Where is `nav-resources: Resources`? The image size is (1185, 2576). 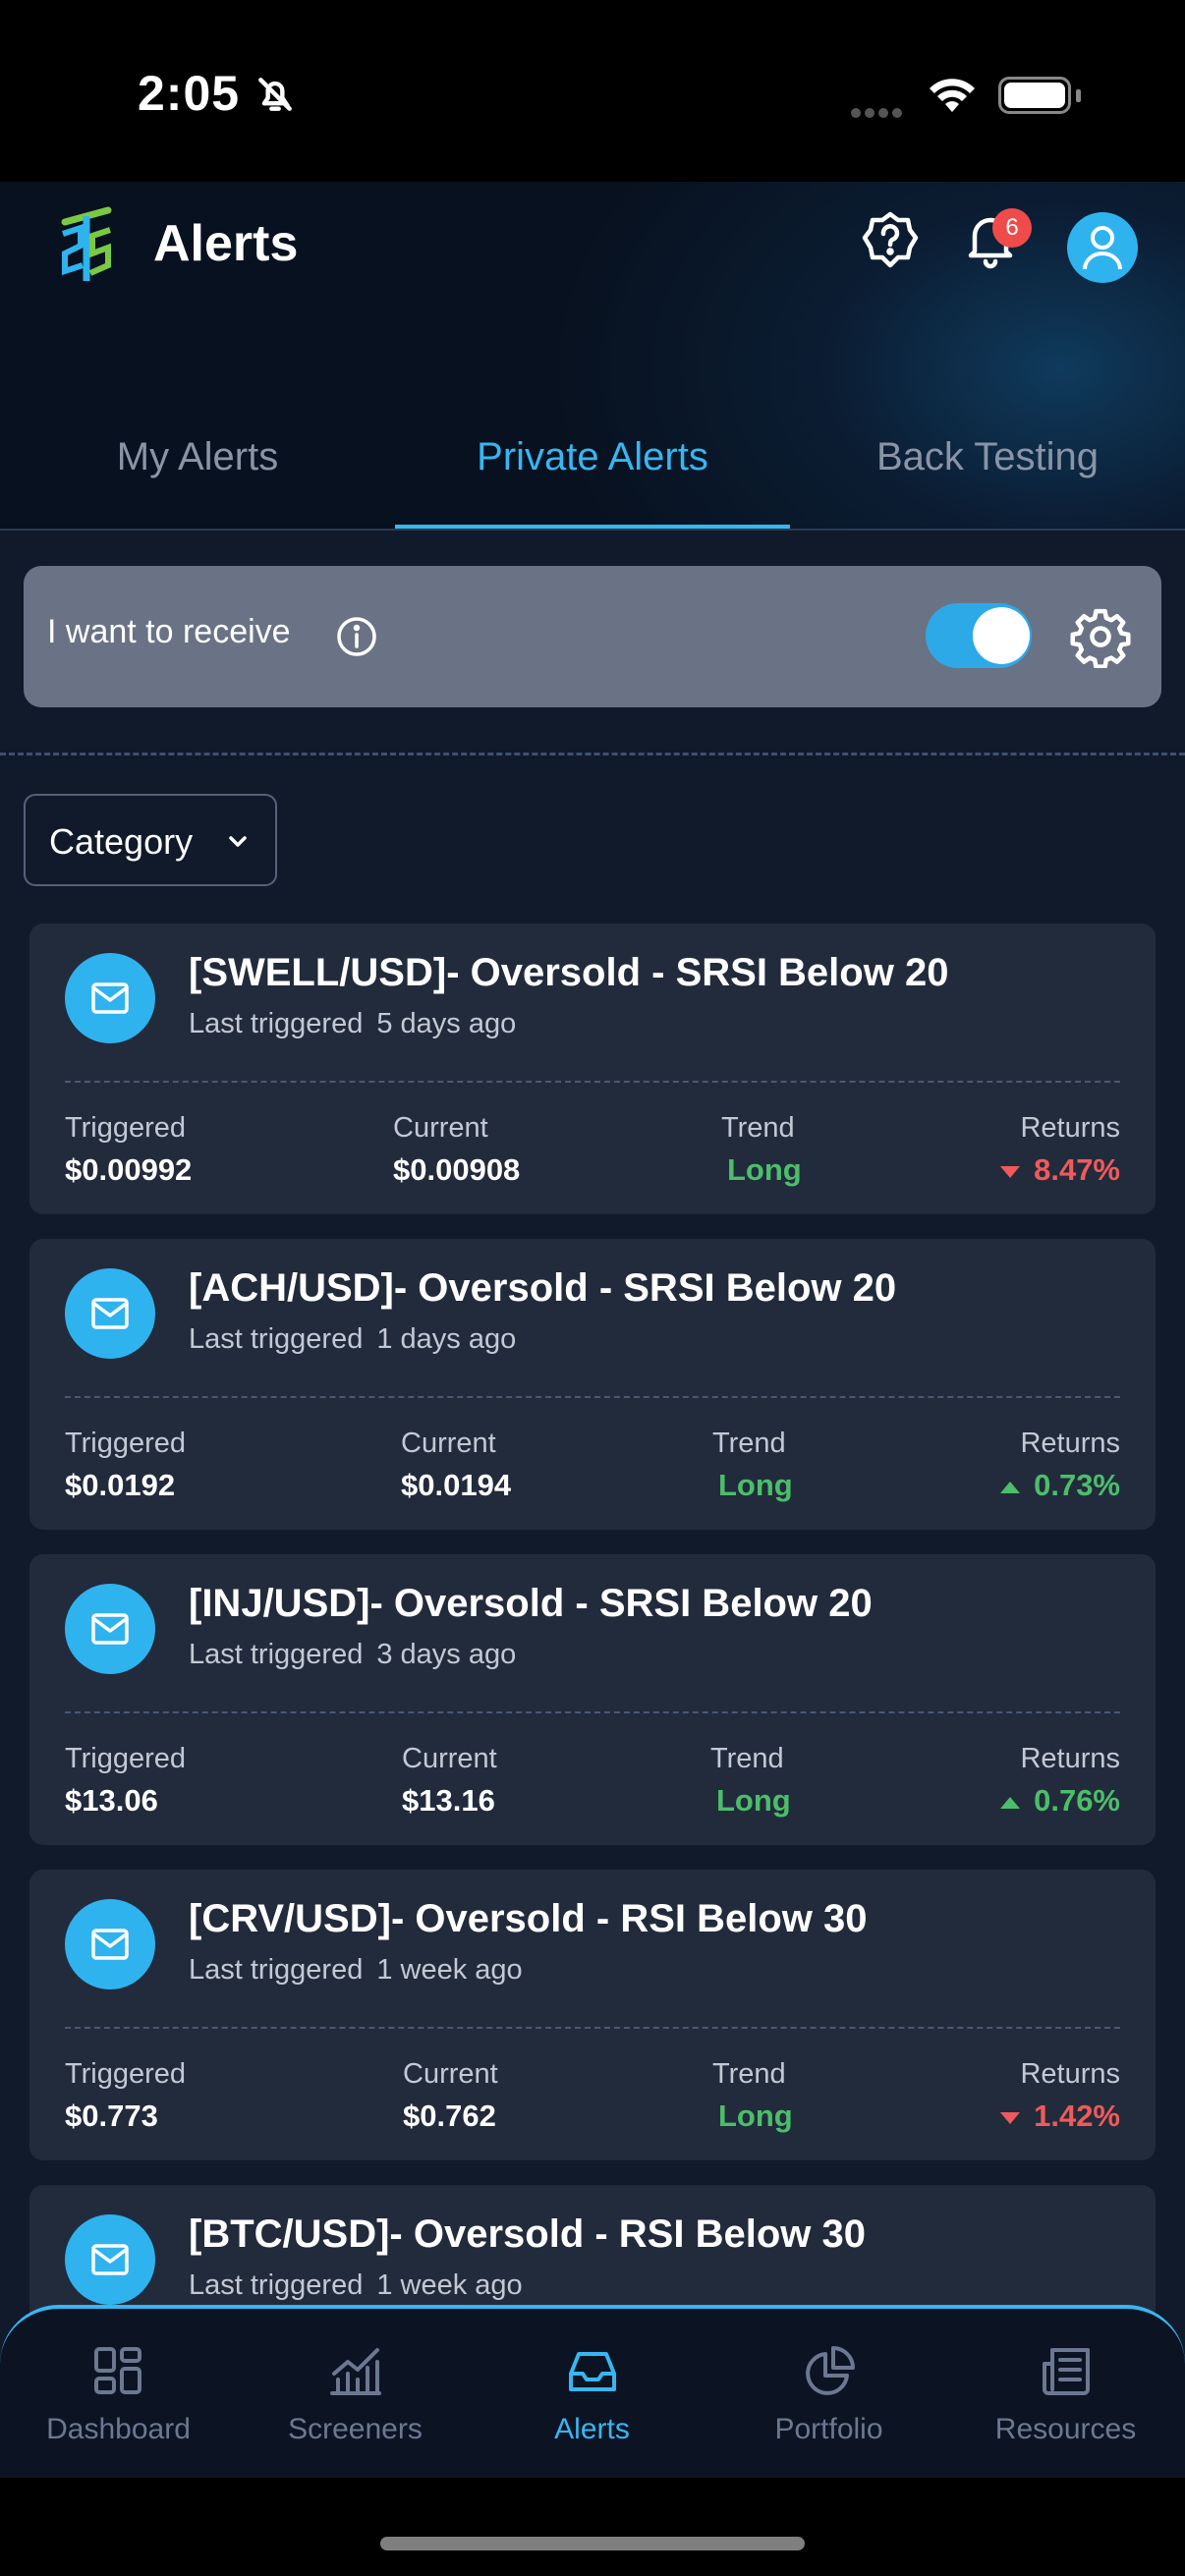 nav-resources: Resources is located at coordinates (1065, 2395).